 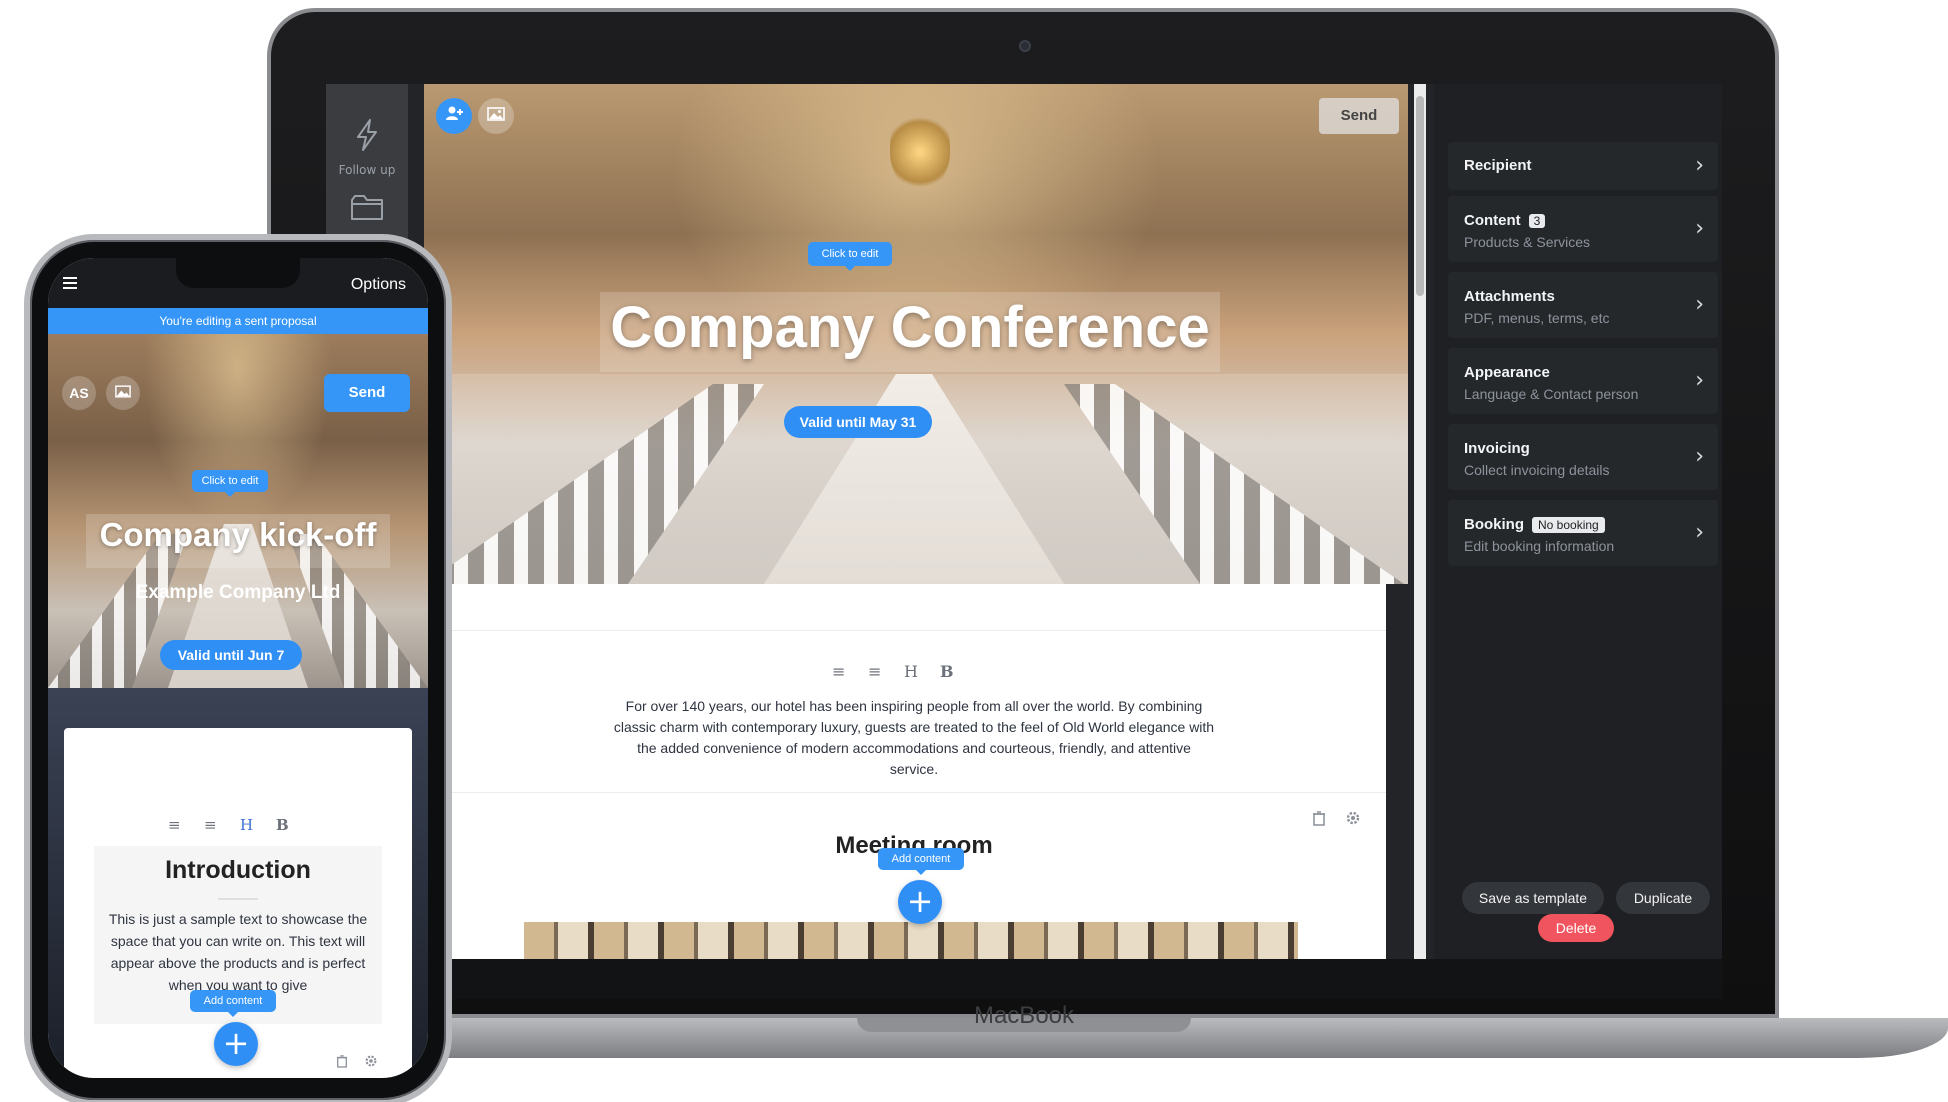 I want to click on panel-item-title: Invoicing, so click(x=1497, y=448).